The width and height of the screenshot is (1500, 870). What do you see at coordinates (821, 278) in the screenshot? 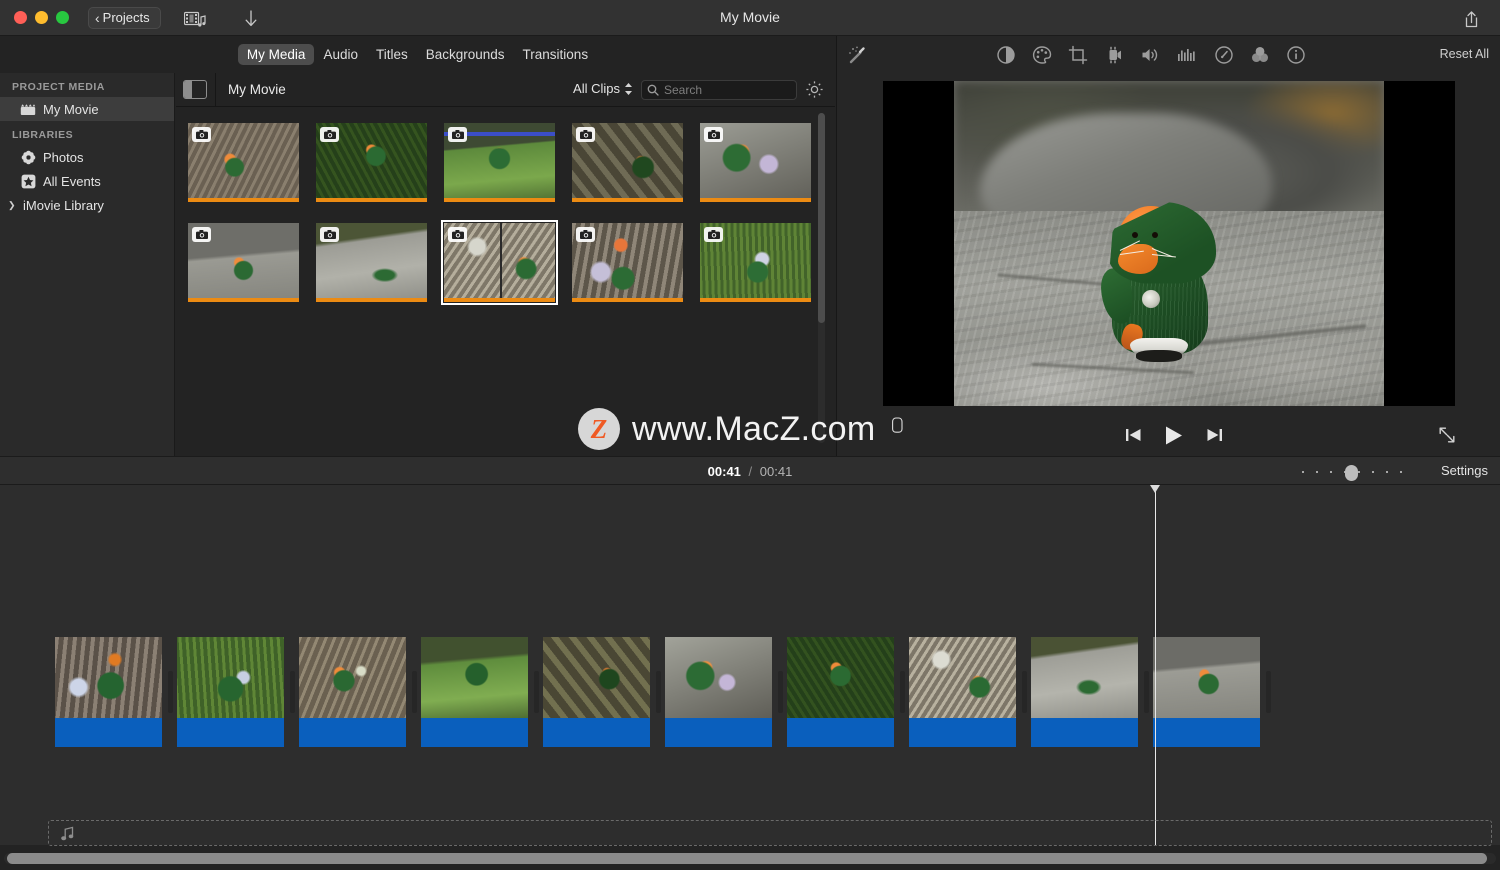
I see `browser-vertical-scrollbar` at bounding box center [821, 278].